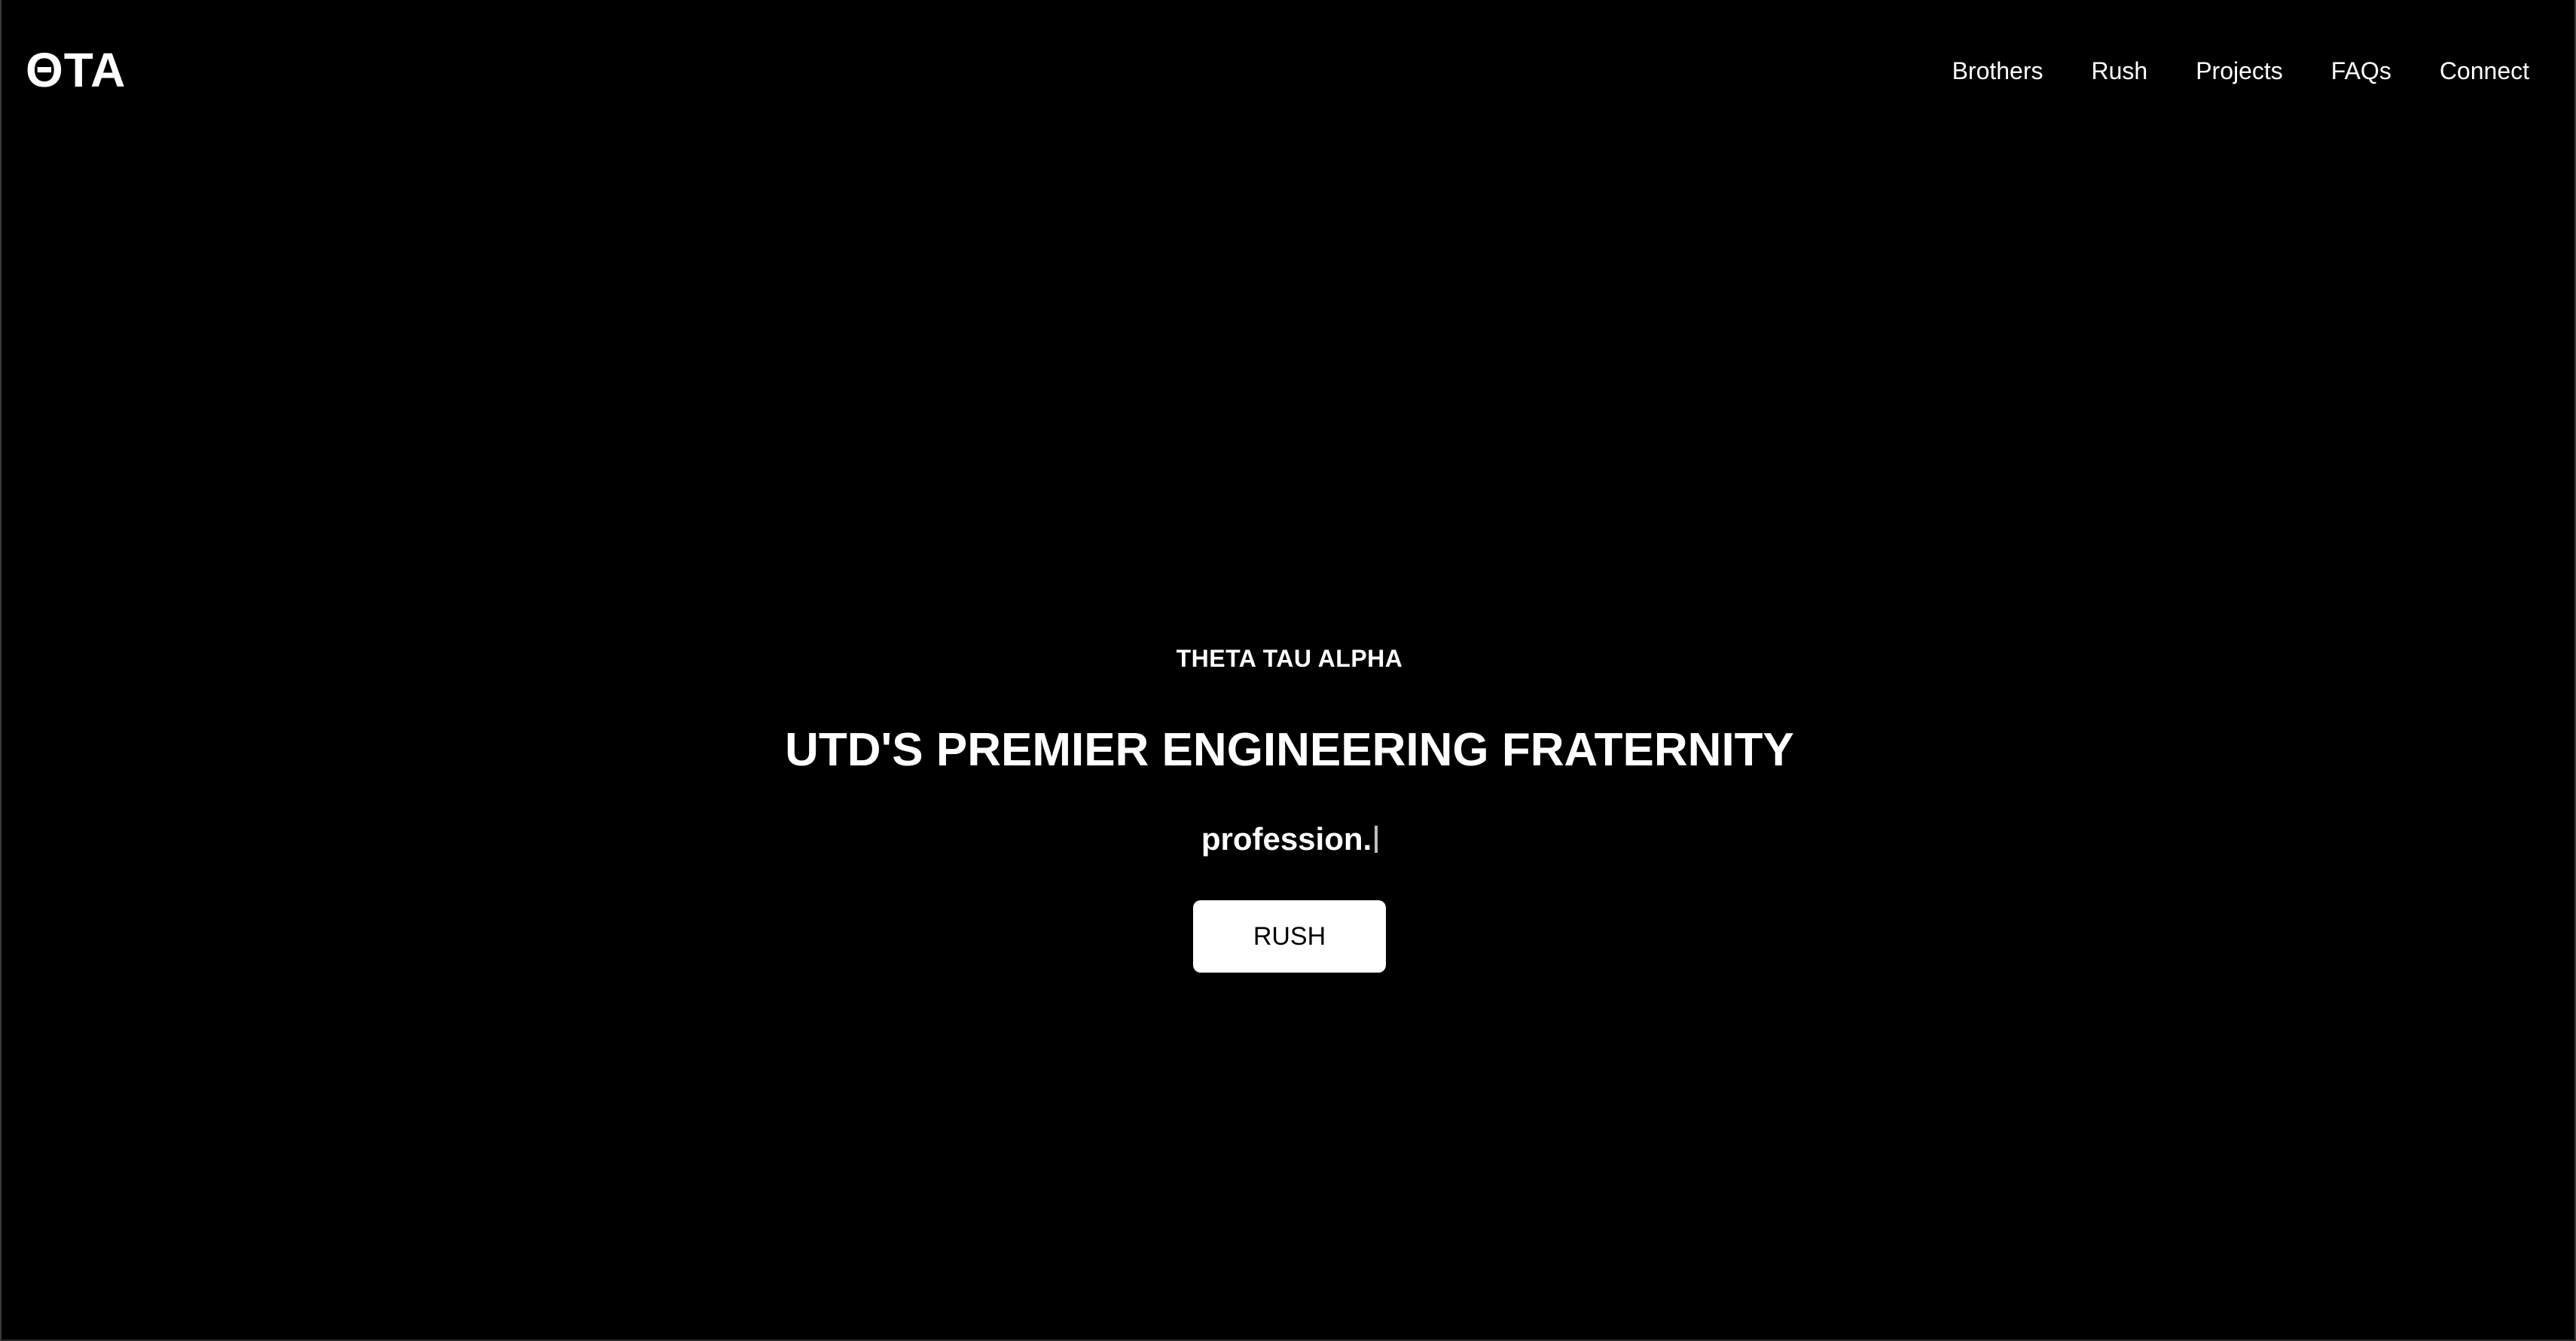 Image resolution: width=2576 pixels, height=1341 pixels. Describe the element at coordinates (1290, 750) in the screenshot. I see `hero-headline: UTD'S PREMIER ENGINEERING FRATERNITY` at that location.